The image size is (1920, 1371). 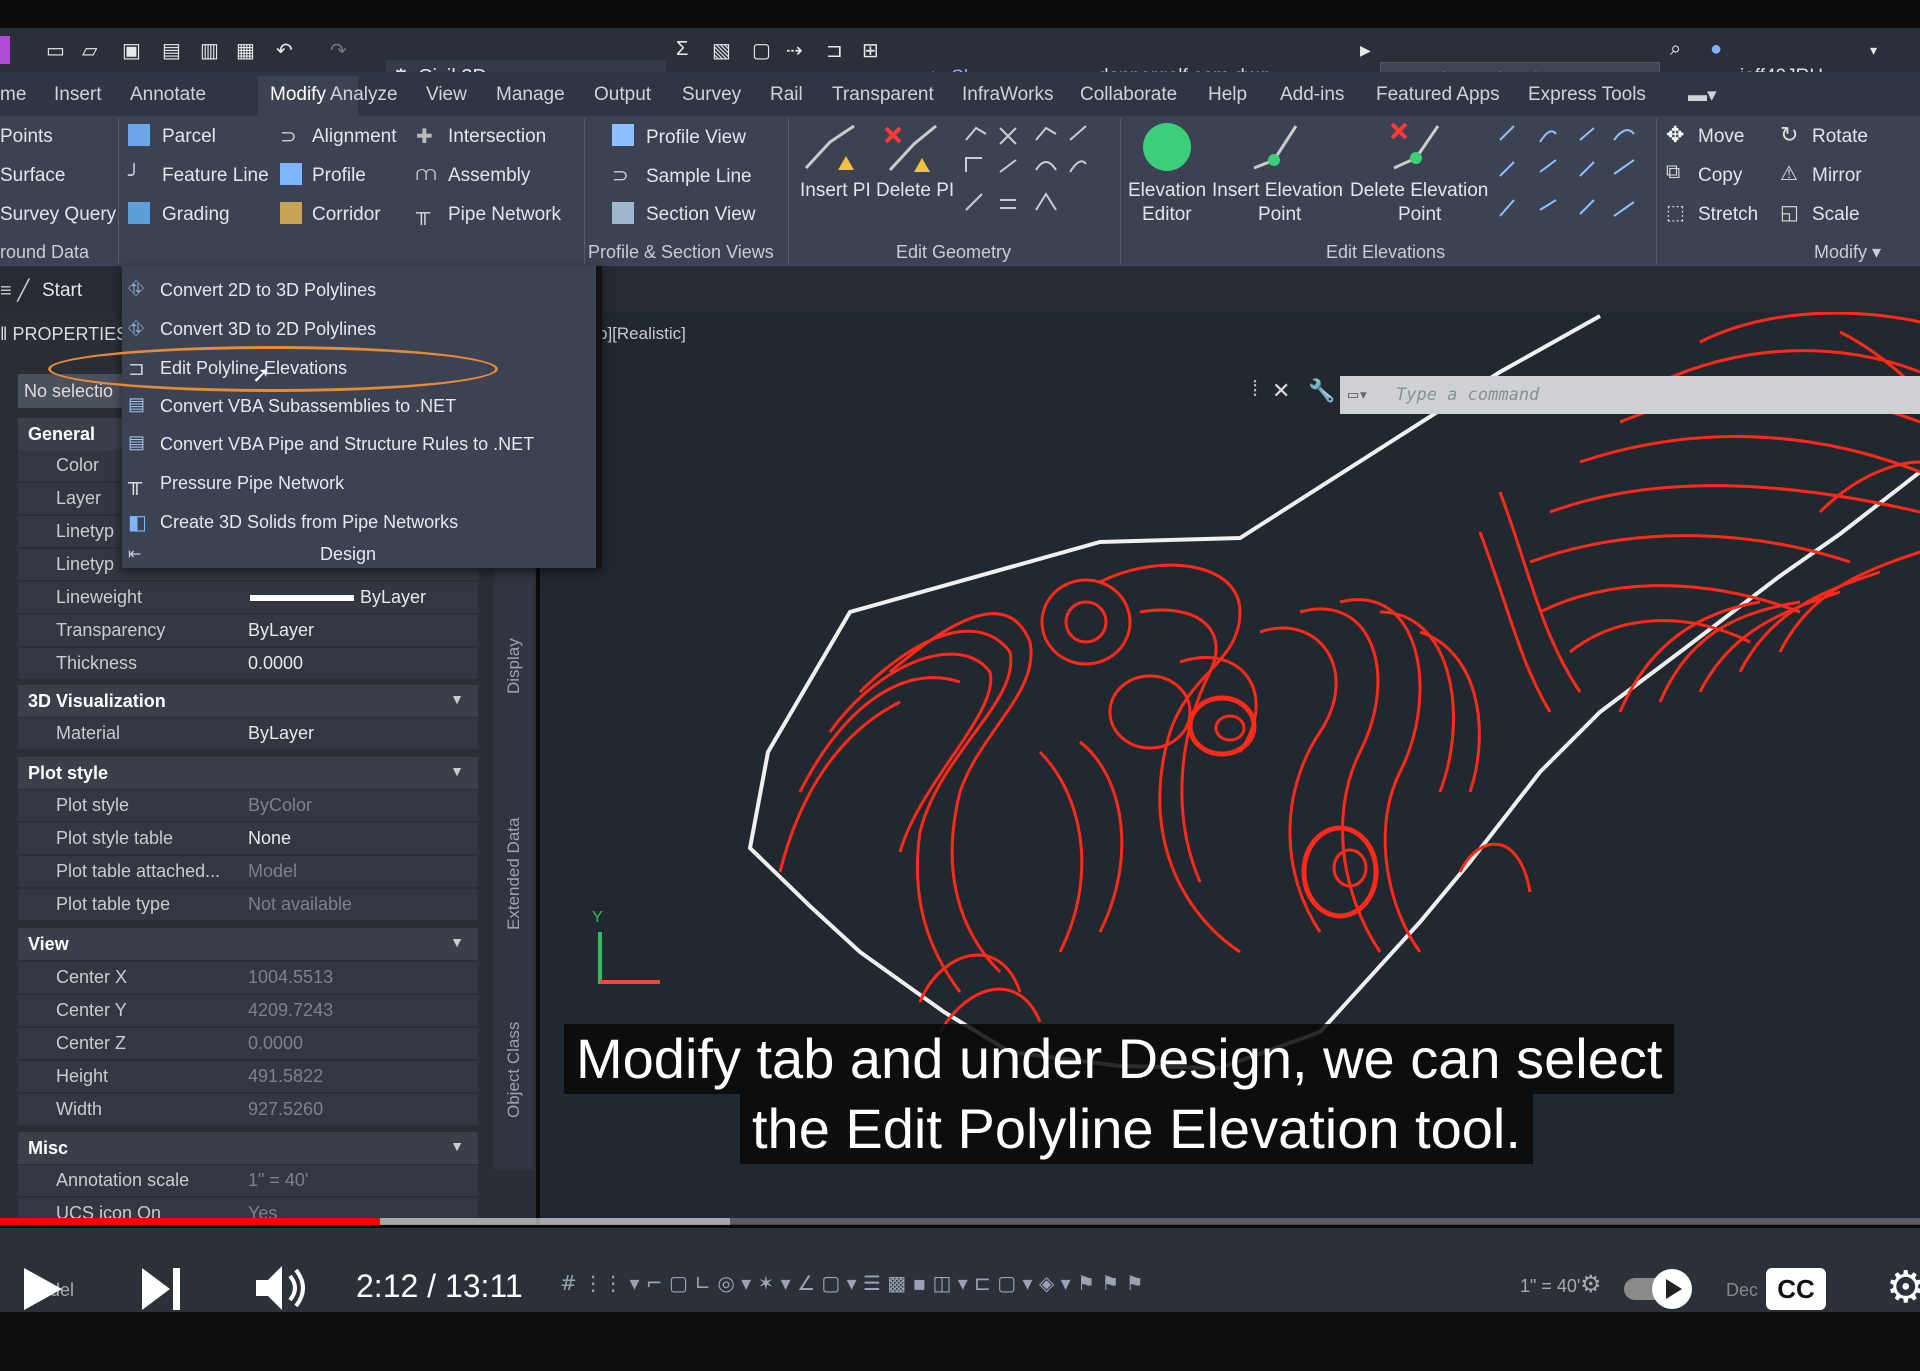 I want to click on ribbon-intersection: Intersection, so click(x=497, y=137).